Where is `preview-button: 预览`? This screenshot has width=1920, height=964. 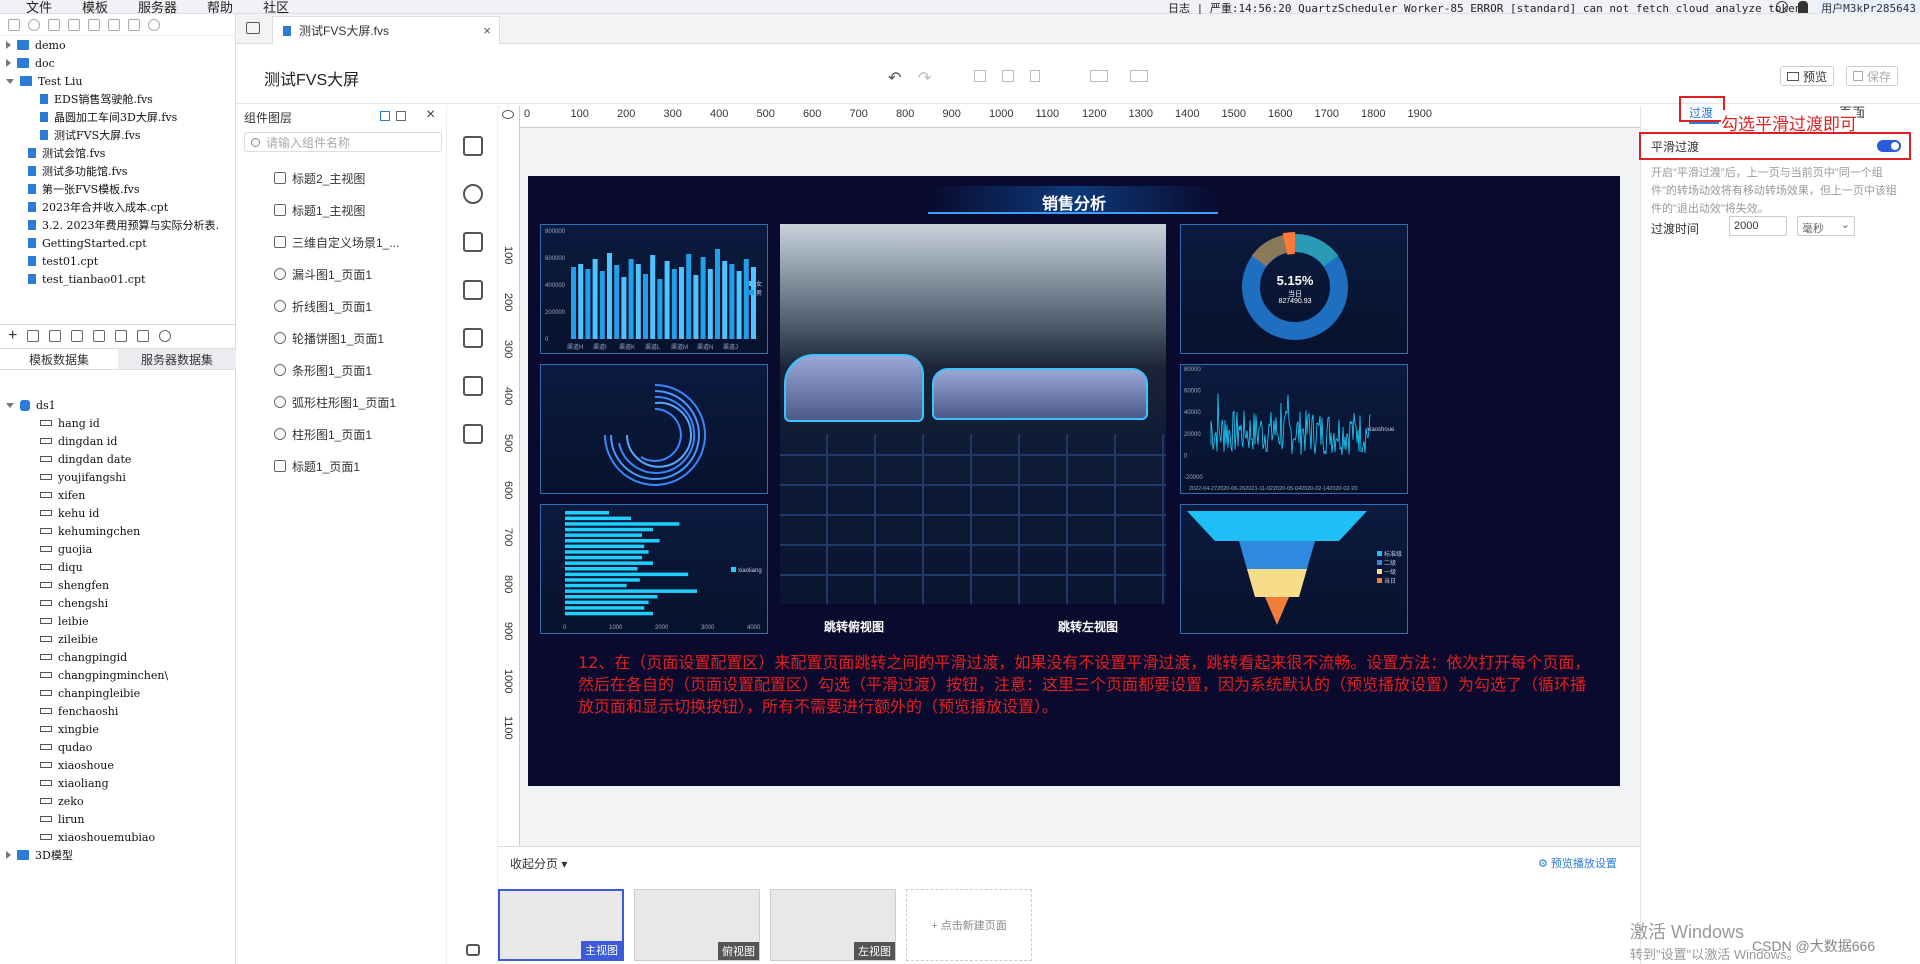
preview-button: 预览 is located at coordinates (1807, 76).